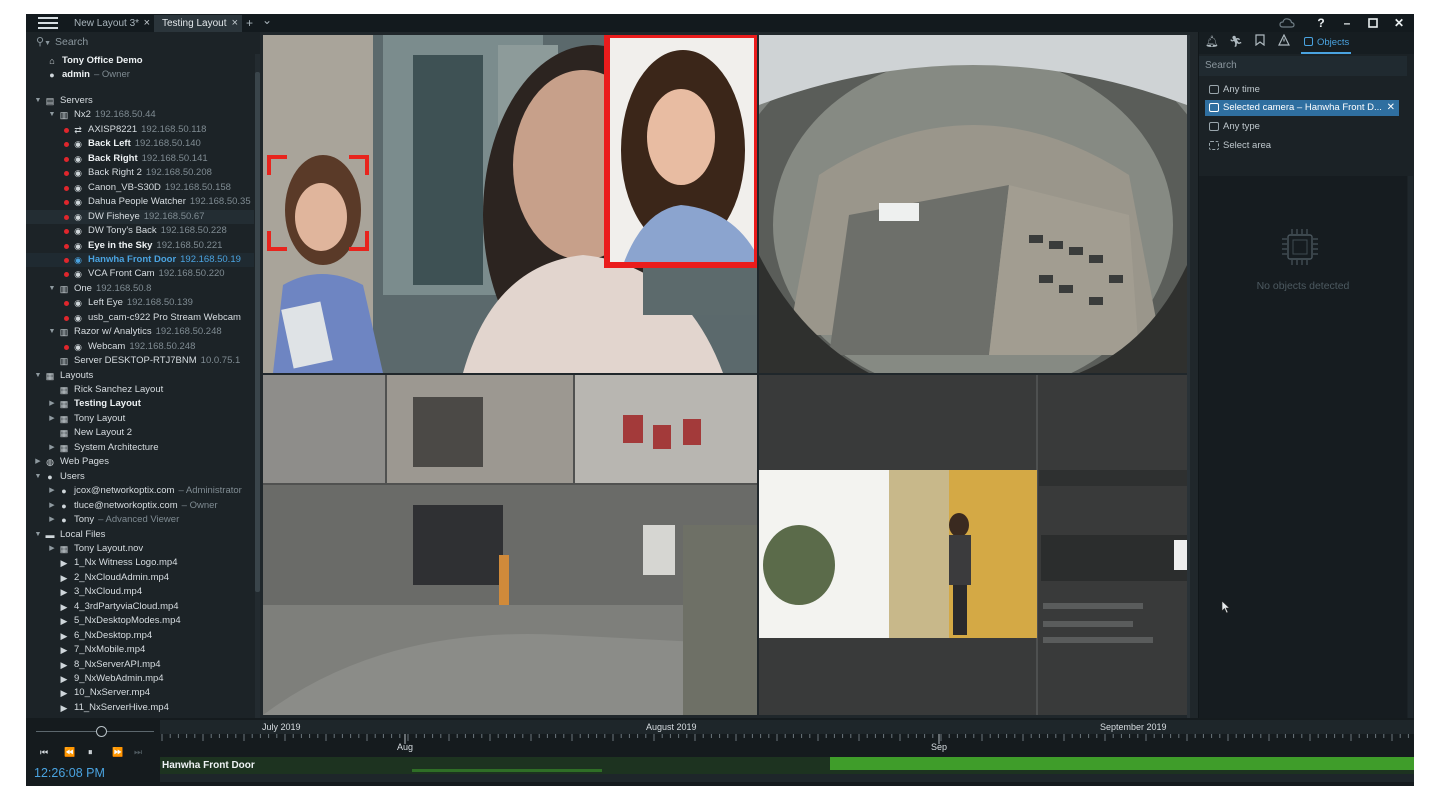  What do you see at coordinates (140, 419) in the screenshot?
I see `tree-item: ▶ ▦ Tony Layout` at bounding box center [140, 419].